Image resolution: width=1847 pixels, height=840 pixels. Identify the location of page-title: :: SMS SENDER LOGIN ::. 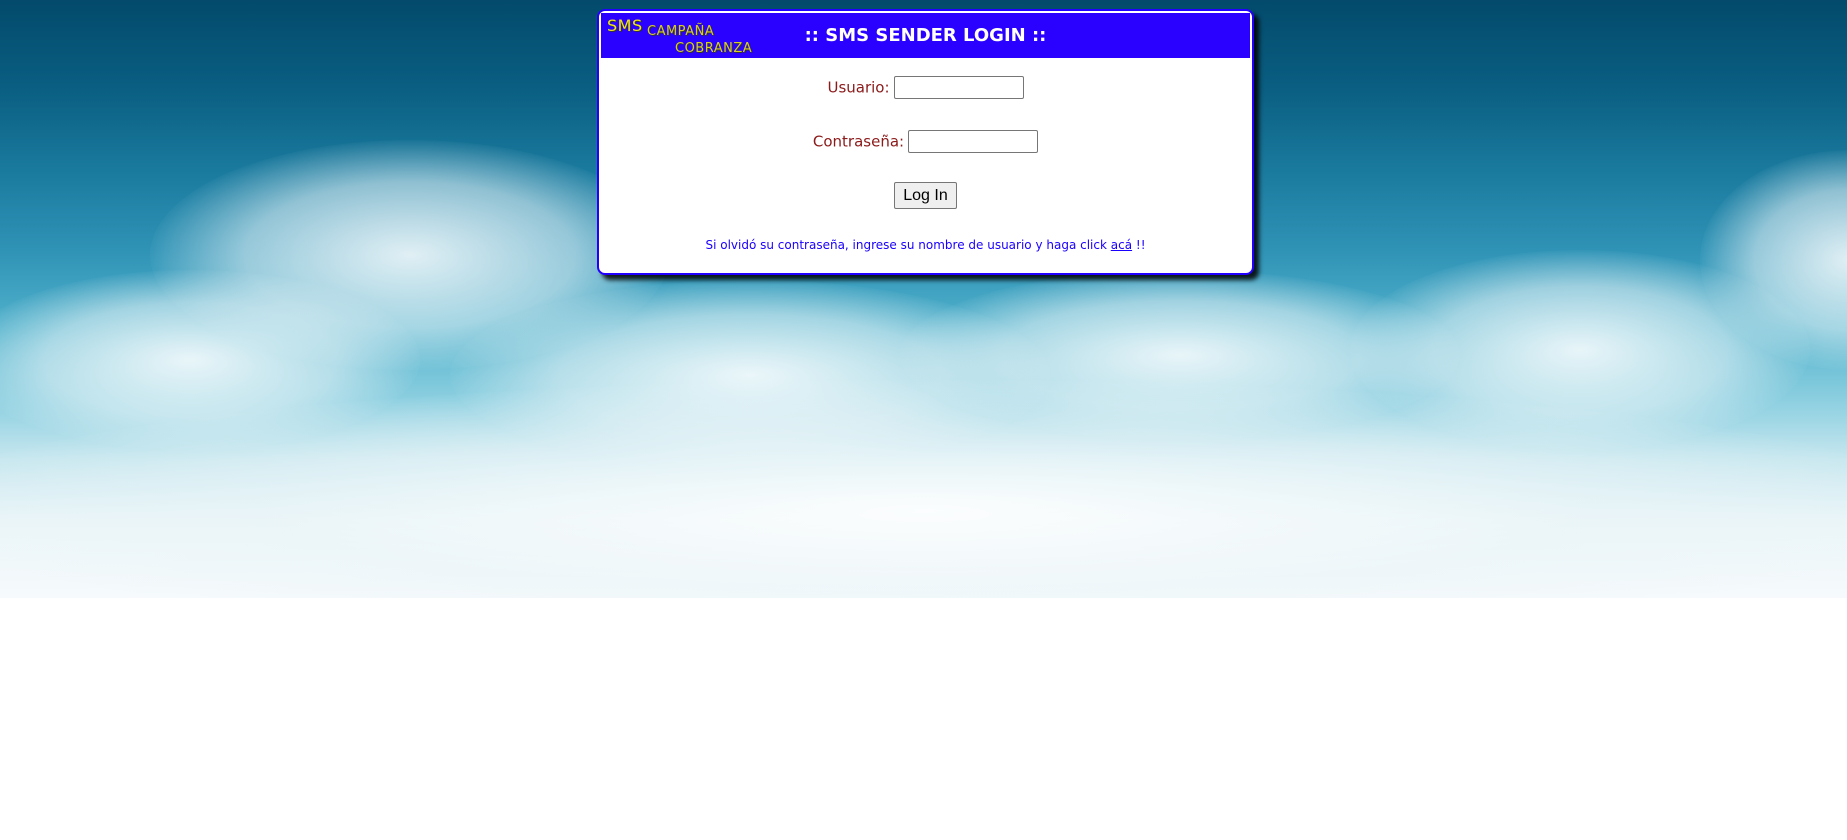
(925, 35).